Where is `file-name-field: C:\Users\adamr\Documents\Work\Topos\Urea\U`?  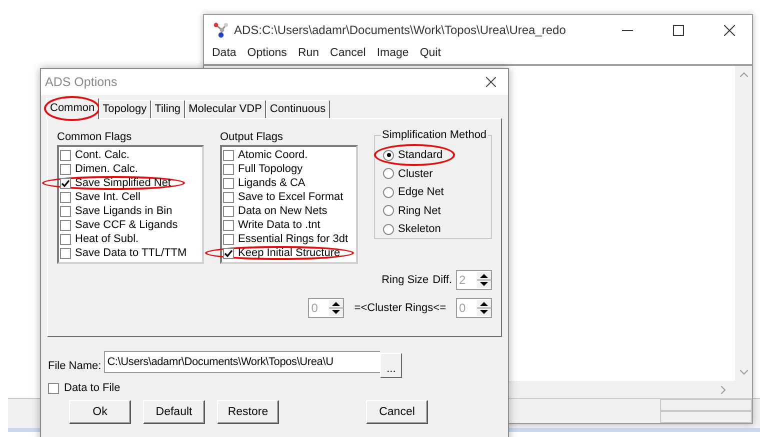 file-name-field: C:\Users\adamr\Documents\Work\Topos\Urea\U is located at coordinates (242, 362).